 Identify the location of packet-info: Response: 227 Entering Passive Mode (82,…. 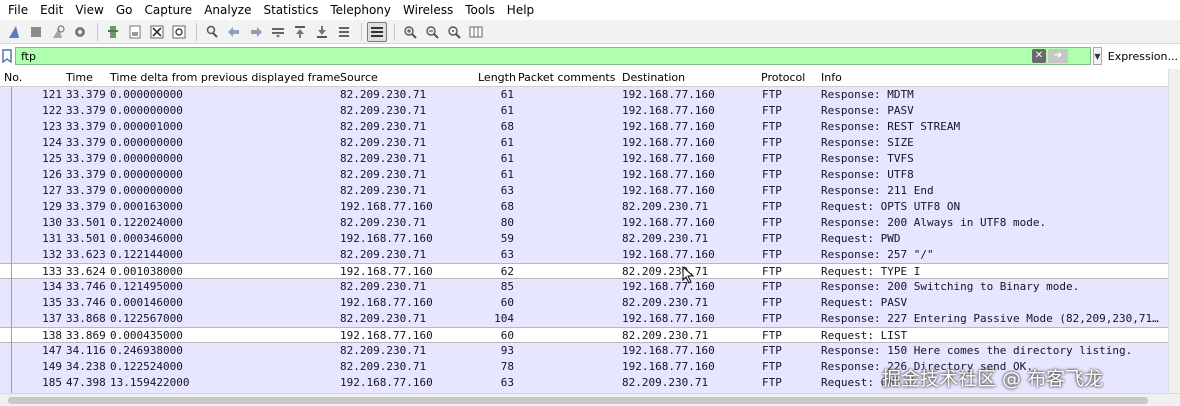
(990, 318).